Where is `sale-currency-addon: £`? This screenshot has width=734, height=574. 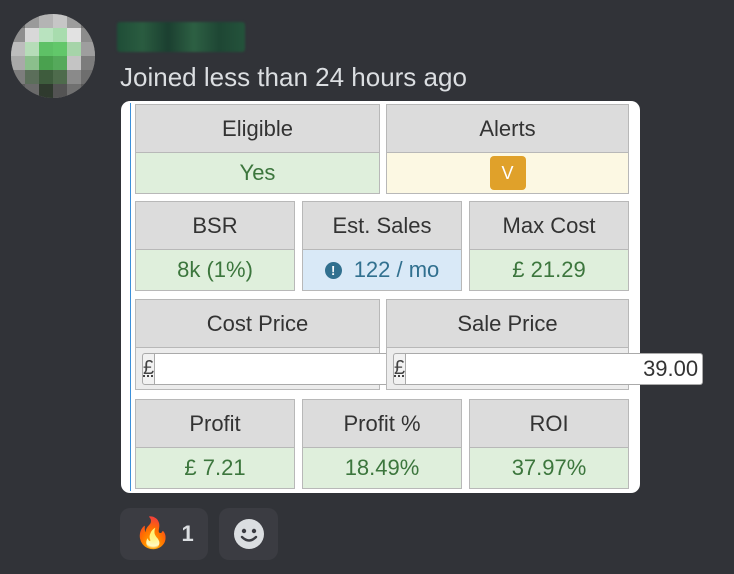 sale-currency-addon: £ is located at coordinates (400, 368).